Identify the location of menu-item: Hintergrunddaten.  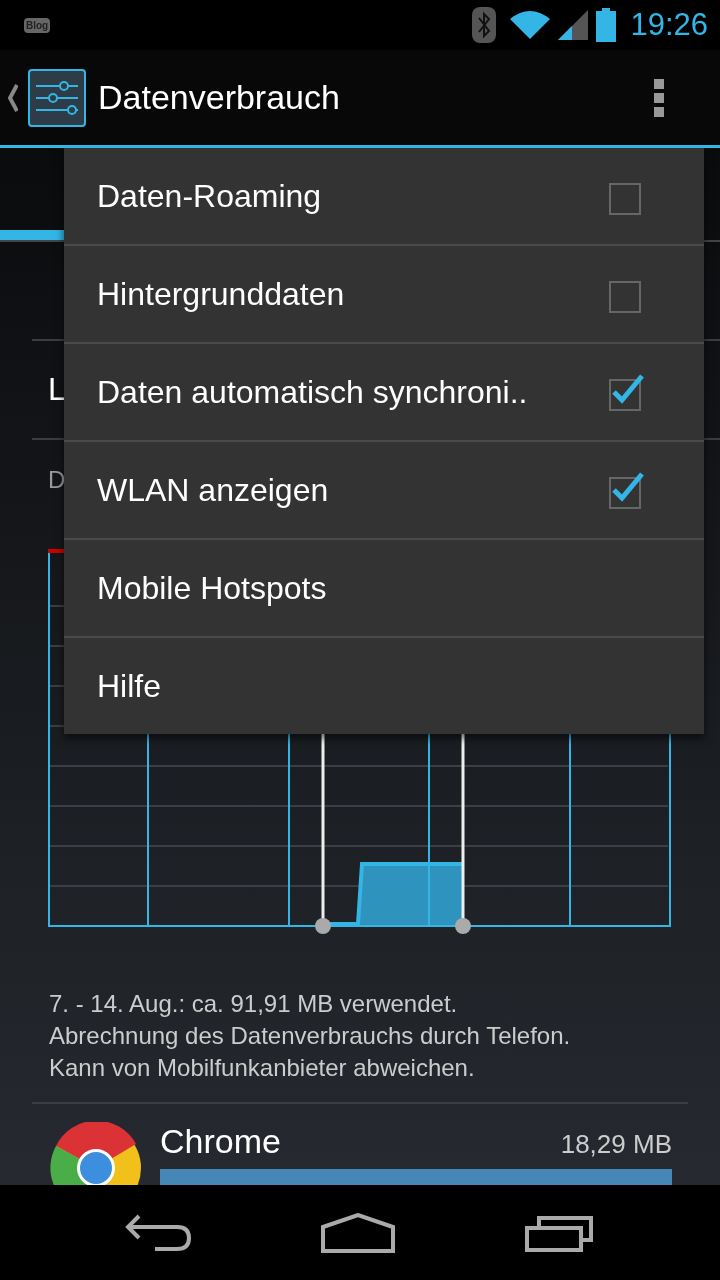
(384, 295).